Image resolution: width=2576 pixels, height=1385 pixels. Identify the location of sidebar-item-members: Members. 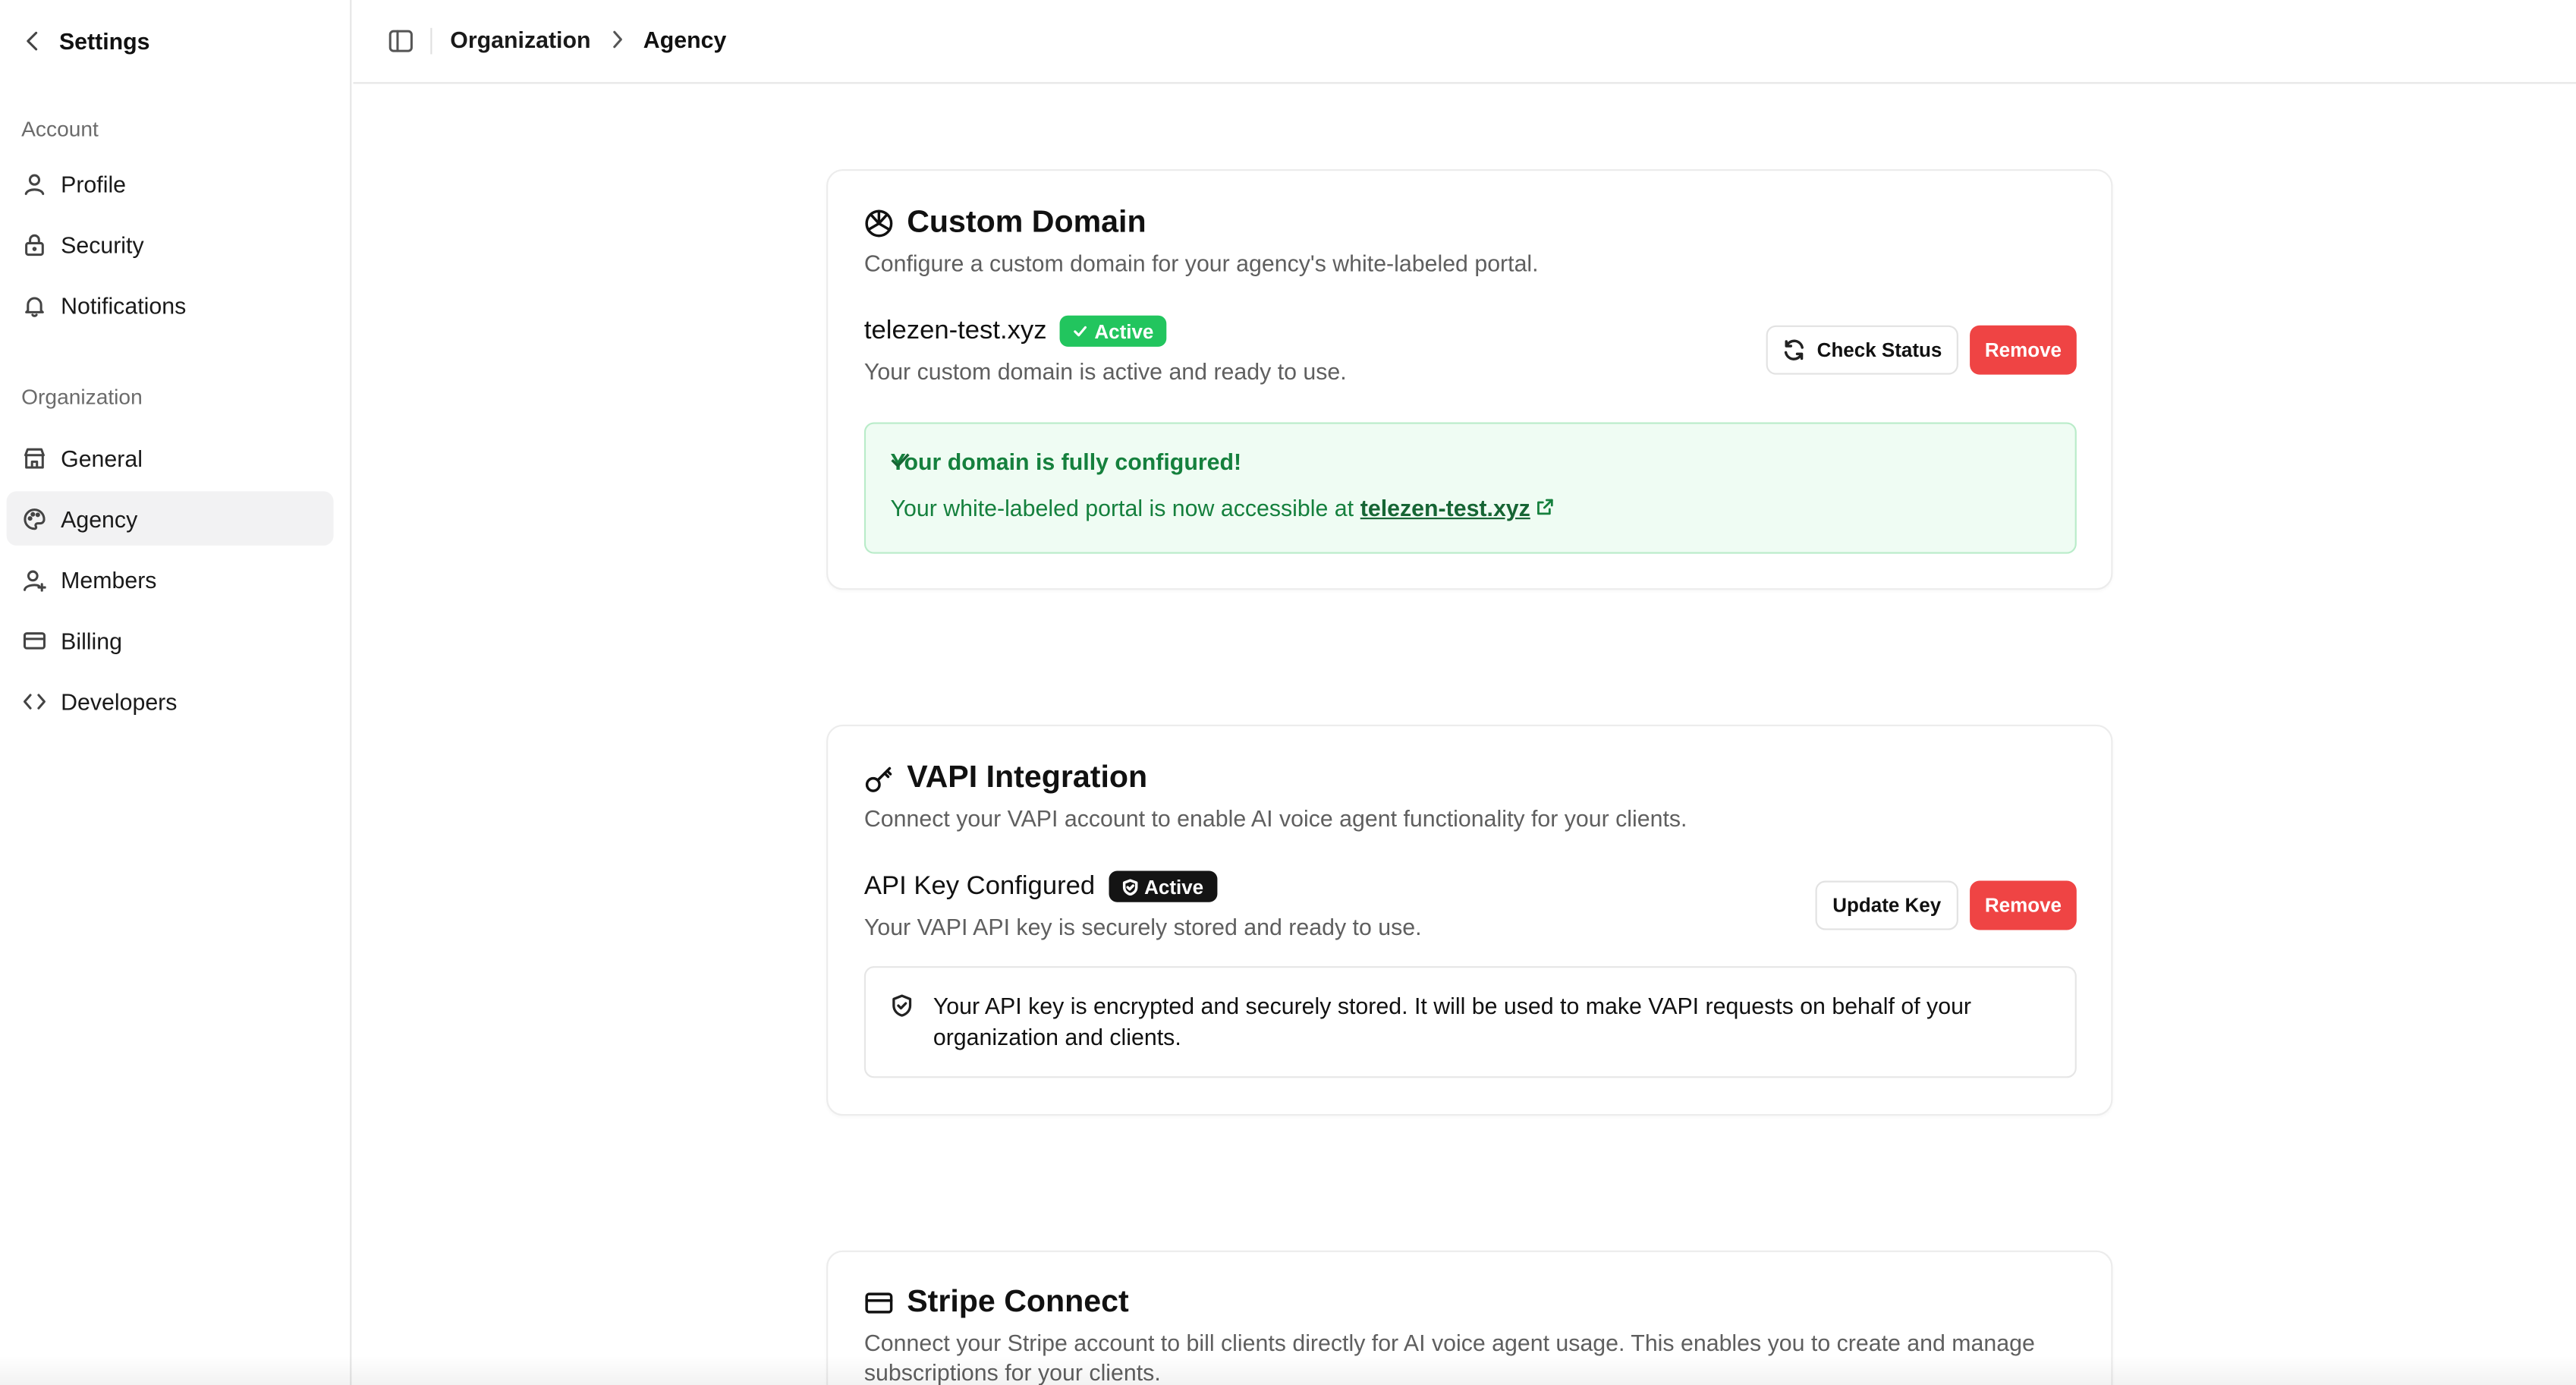
(170, 579).